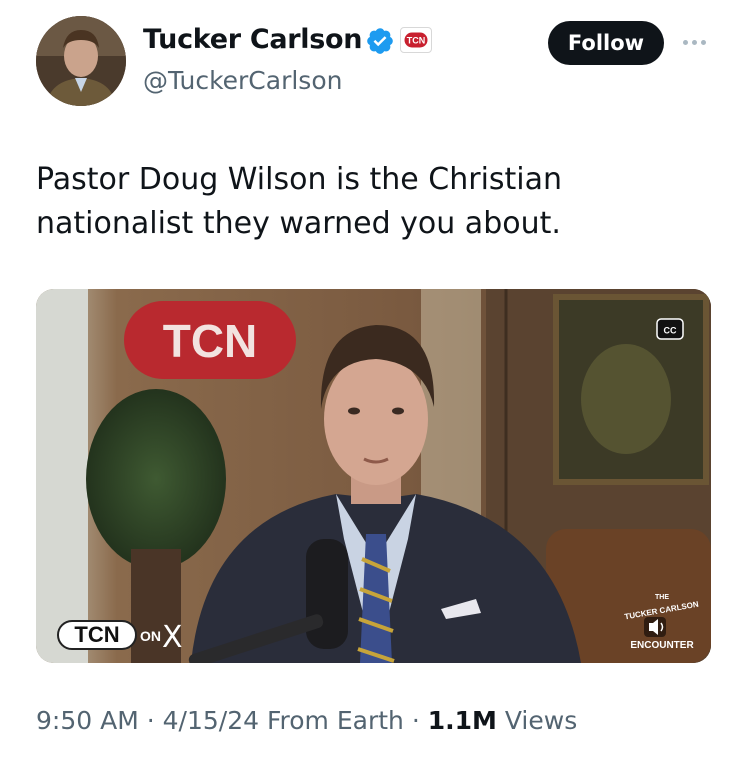 The image size is (748, 759). I want to click on tweet-time: 9:50 AM, so click(87, 720).